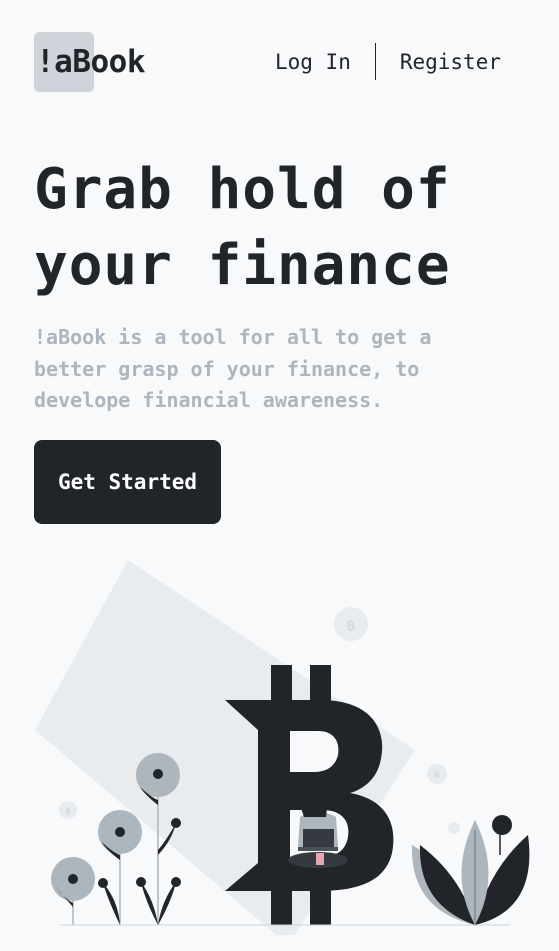 This screenshot has height=951, width=559. Describe the element at coordinates (90, 62) in the screenshot. I see `logo-text: !aBook` at that location.